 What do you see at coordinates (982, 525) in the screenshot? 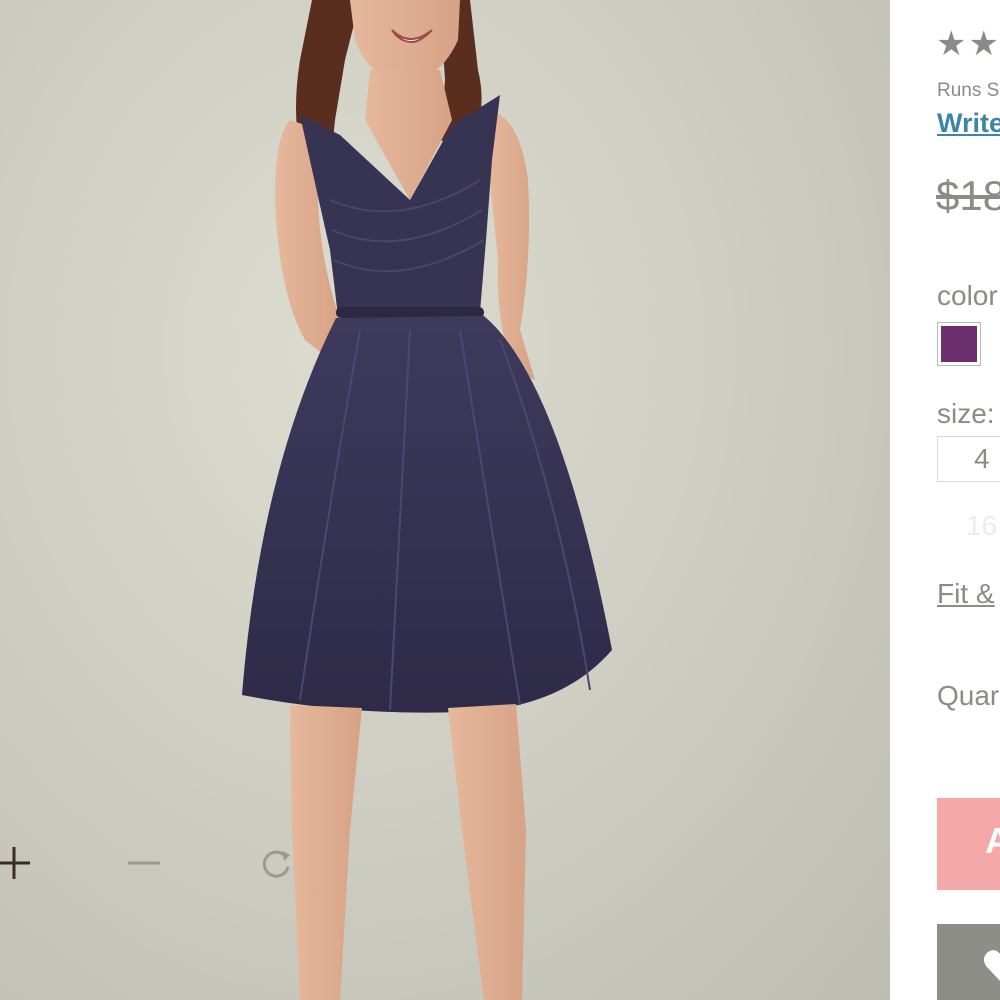
I see `size-option-unavailable: 16` at bounding box center [982, 525].